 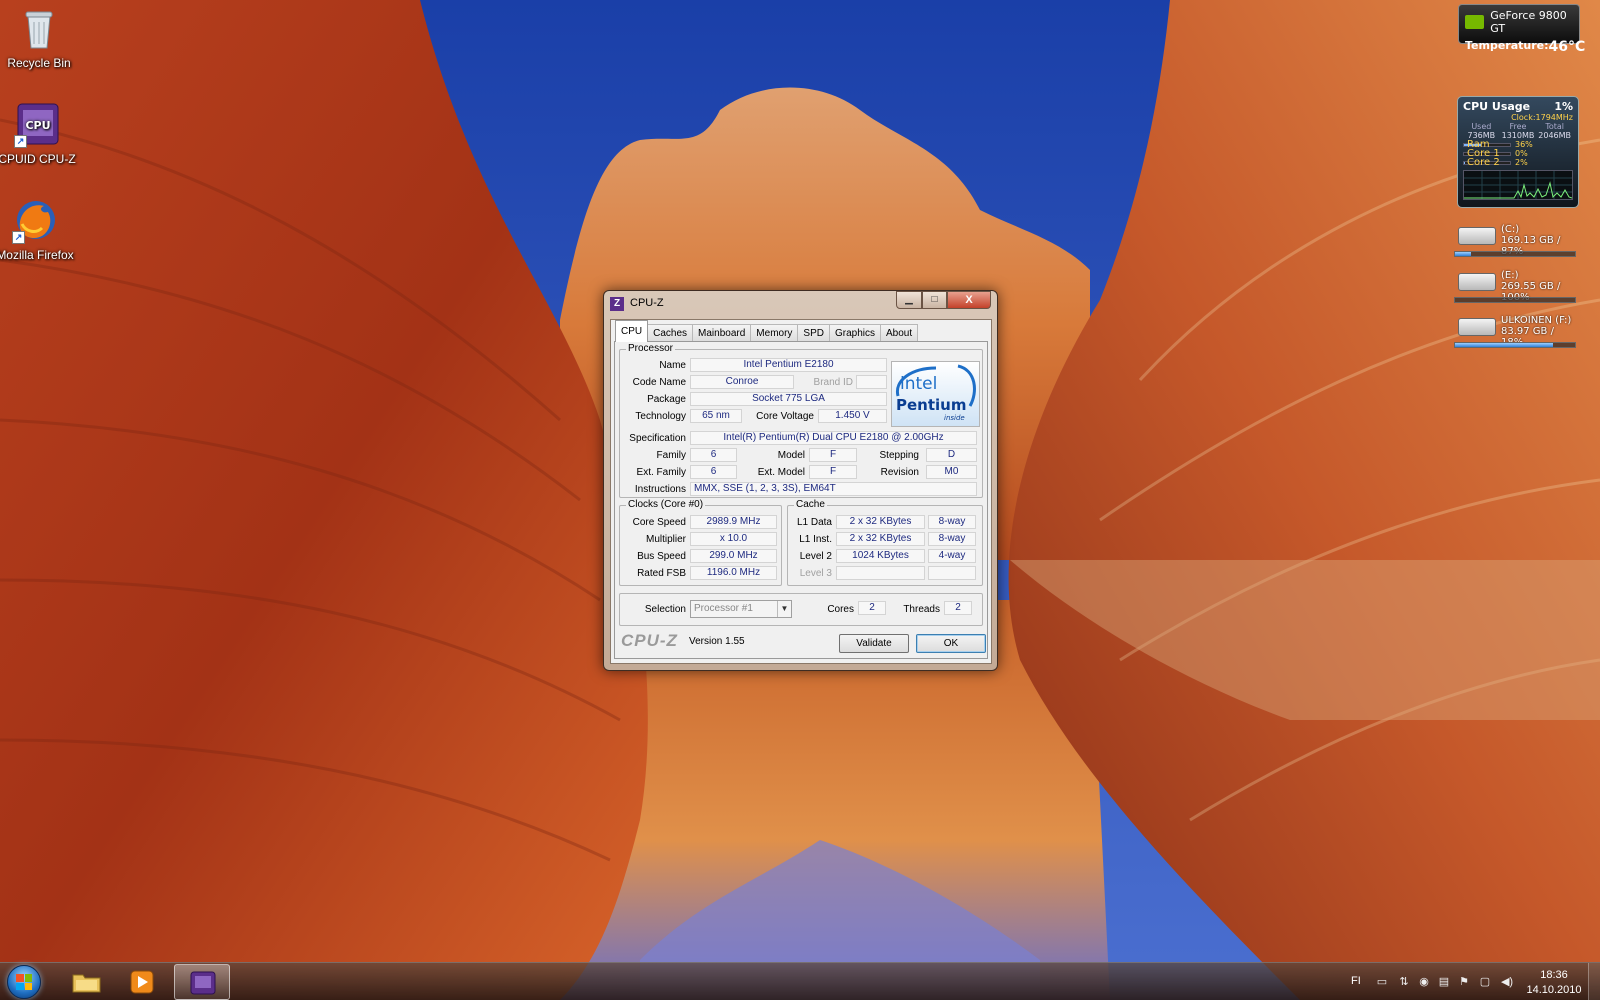 I want to click on name-label: Name, so click(x=672, y=365).